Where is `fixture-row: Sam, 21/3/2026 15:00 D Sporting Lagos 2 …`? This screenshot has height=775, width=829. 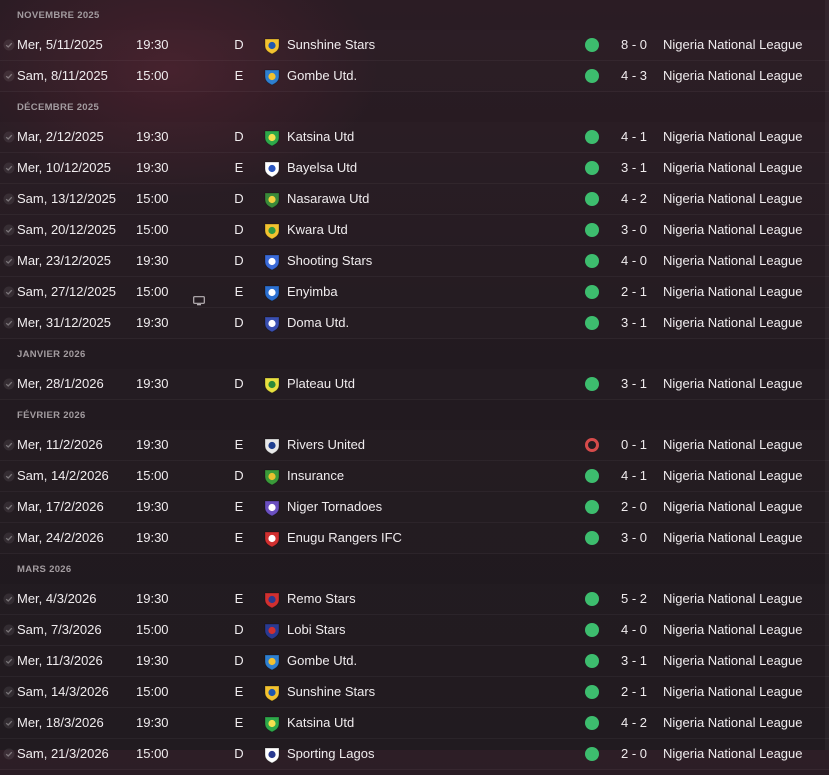 fixture-row: Sam, 21/3/2026 15:00 D Sporting Lagos 2 … is located at coordinates (414, 754).